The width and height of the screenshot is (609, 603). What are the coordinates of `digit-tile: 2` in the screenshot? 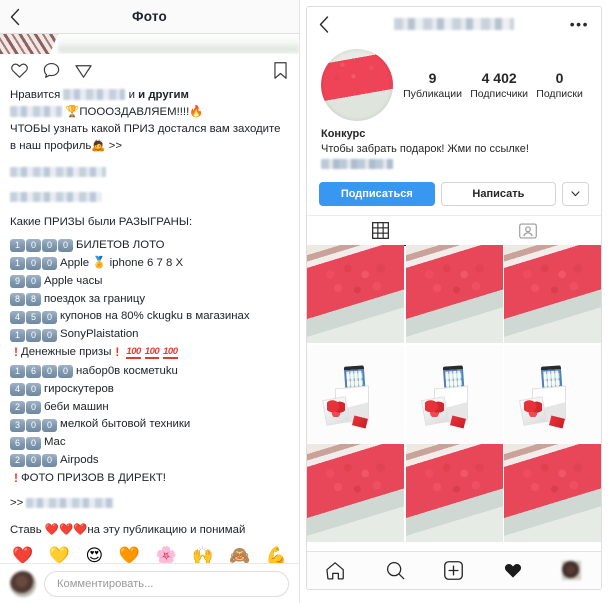 It's located at (17, 461).